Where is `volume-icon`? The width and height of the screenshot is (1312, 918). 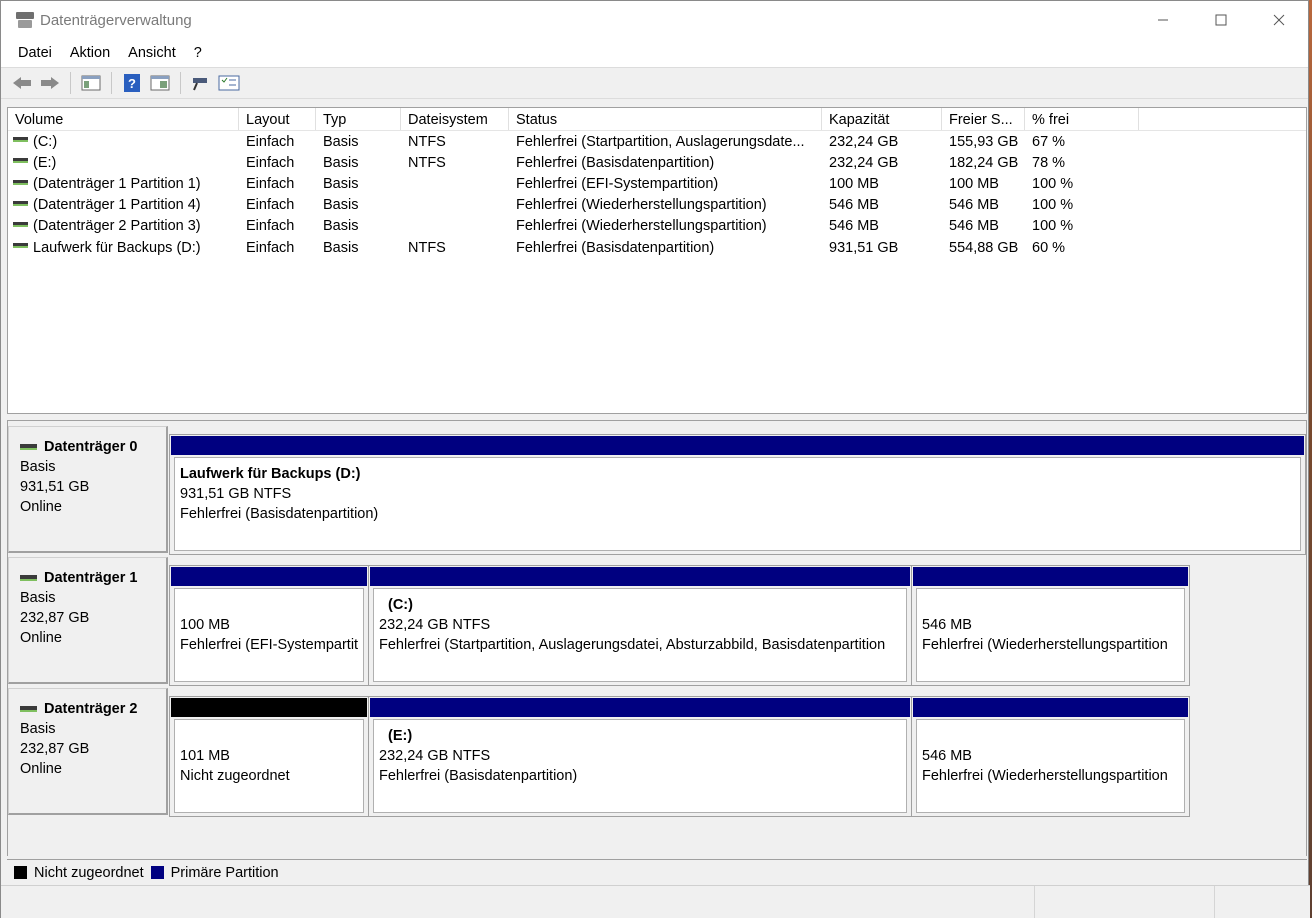
volume-icon is located at coordinates (20, 246).